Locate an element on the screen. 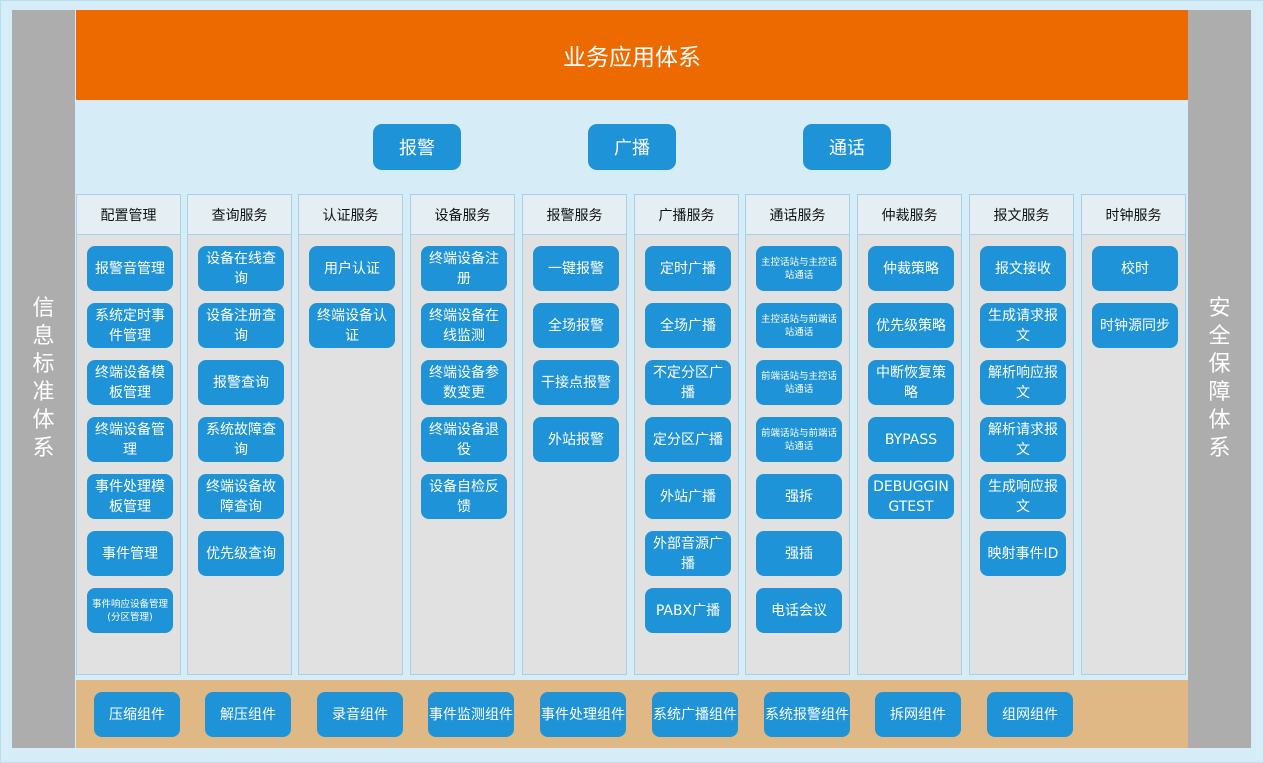  component-item: 事件监测组件 is located at coordinates (471, 714).